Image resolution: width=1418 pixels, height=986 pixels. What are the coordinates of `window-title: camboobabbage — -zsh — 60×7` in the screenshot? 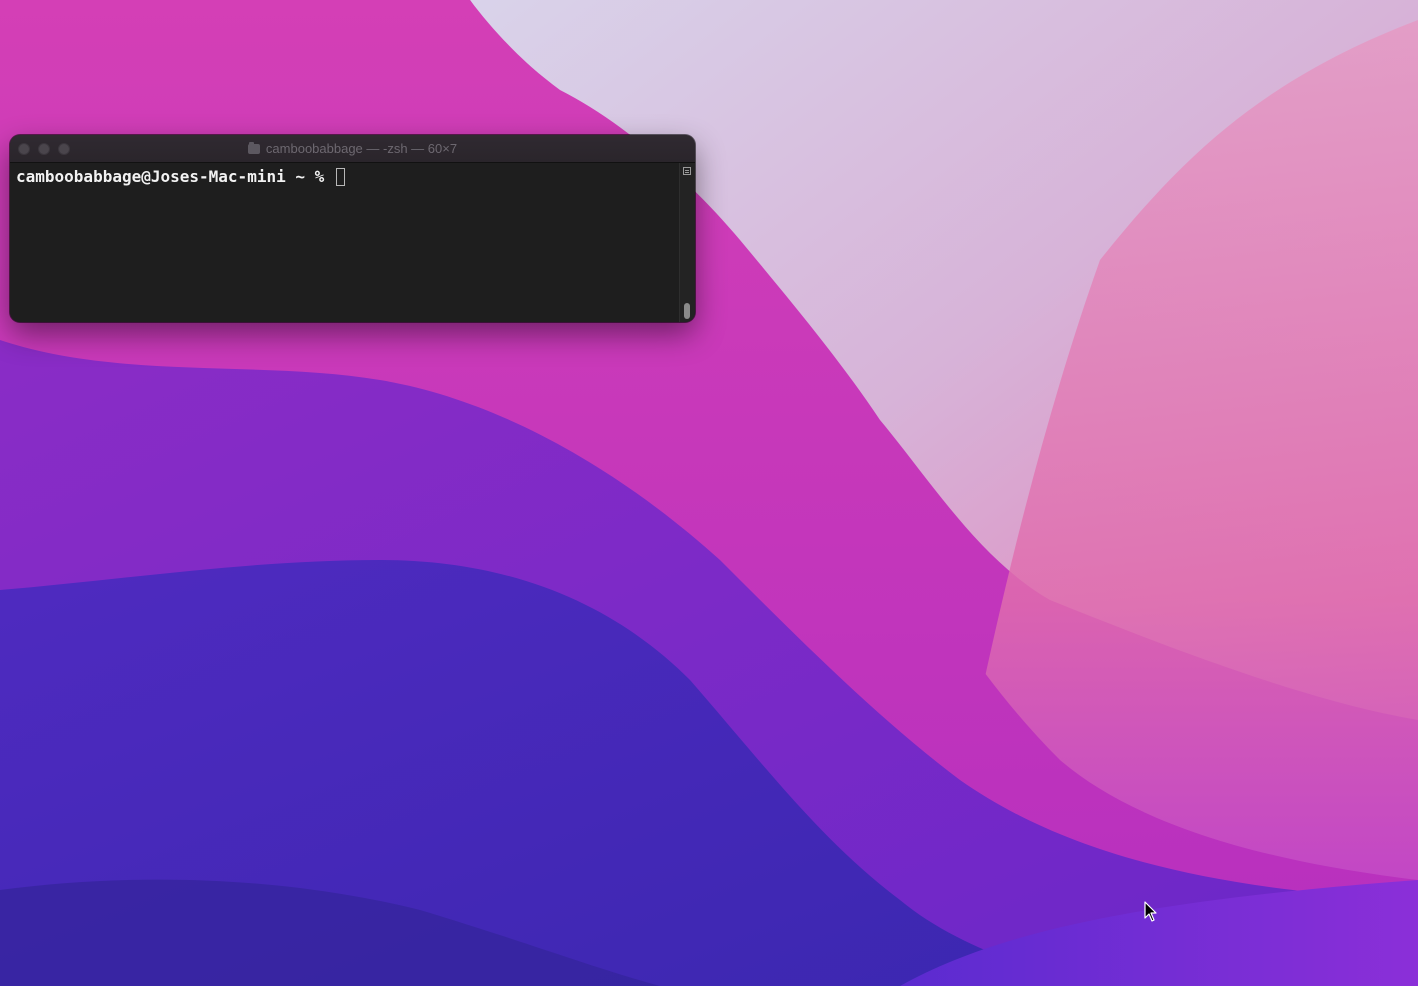 It's located at (352, 148).